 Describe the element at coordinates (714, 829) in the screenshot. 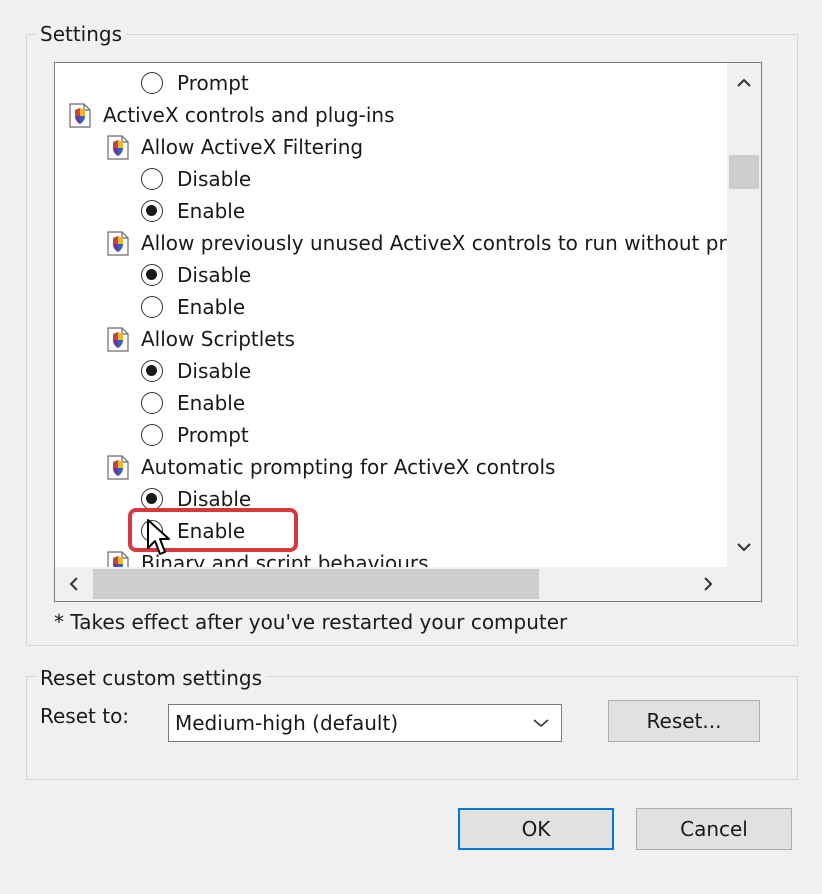

I see `cancel-button: Cancel` at that location.